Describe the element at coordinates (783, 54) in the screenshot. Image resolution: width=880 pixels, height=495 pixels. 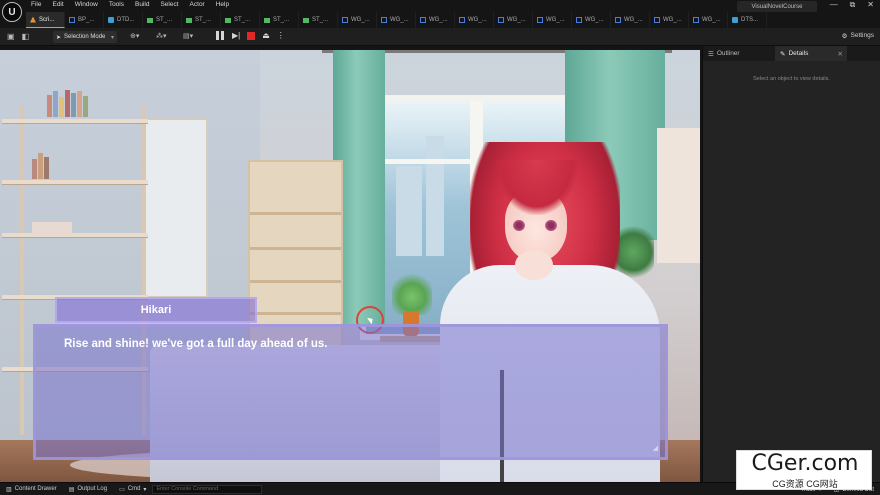
I see `details-icon: ✎` at that location.